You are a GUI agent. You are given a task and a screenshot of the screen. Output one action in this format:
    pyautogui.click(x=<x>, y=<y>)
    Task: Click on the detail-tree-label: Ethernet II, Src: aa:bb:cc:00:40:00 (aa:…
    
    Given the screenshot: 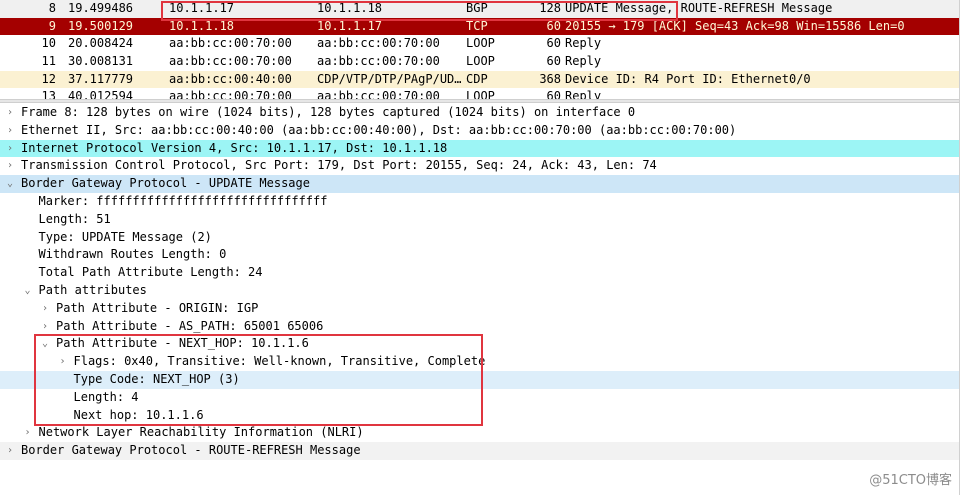 What is the action you would take?
    pyautogui.click(x=379, y=129)
    